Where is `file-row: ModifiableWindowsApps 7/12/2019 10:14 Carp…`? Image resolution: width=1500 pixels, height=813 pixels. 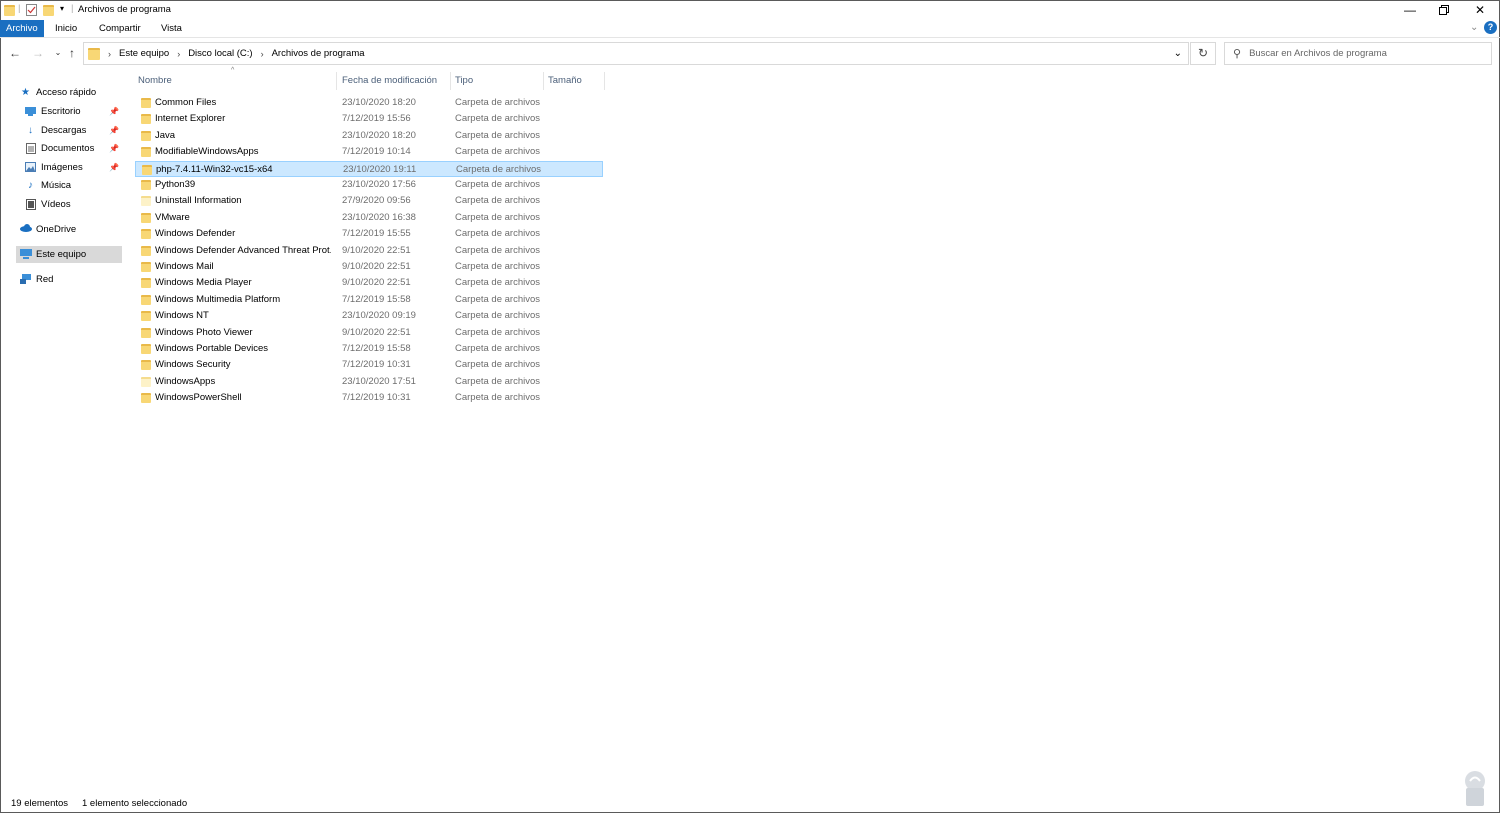 file-row: ModifiableWindowsApps 7/12/2019 10:14 Carp… is located at coordinates (369, 152).